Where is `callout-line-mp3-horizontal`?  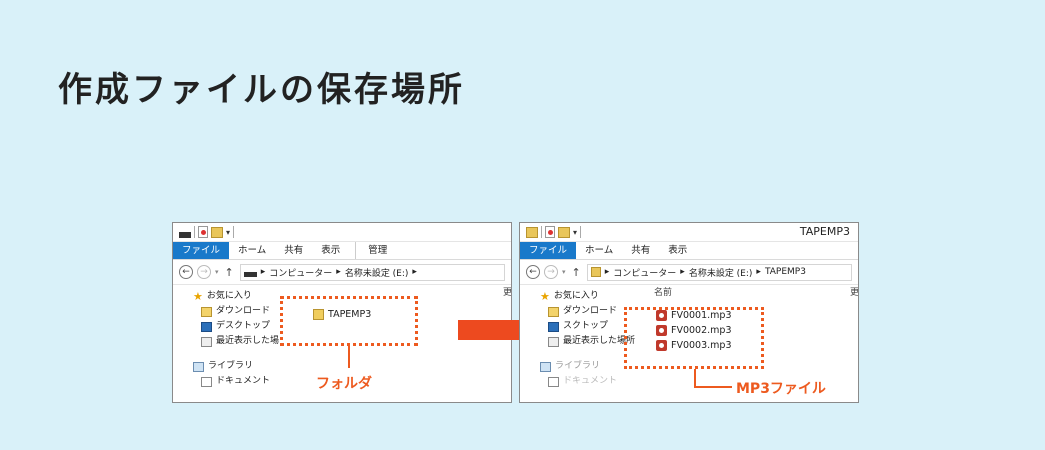 callout-line-mp3-horizontal is located at coordinates (713, 387).